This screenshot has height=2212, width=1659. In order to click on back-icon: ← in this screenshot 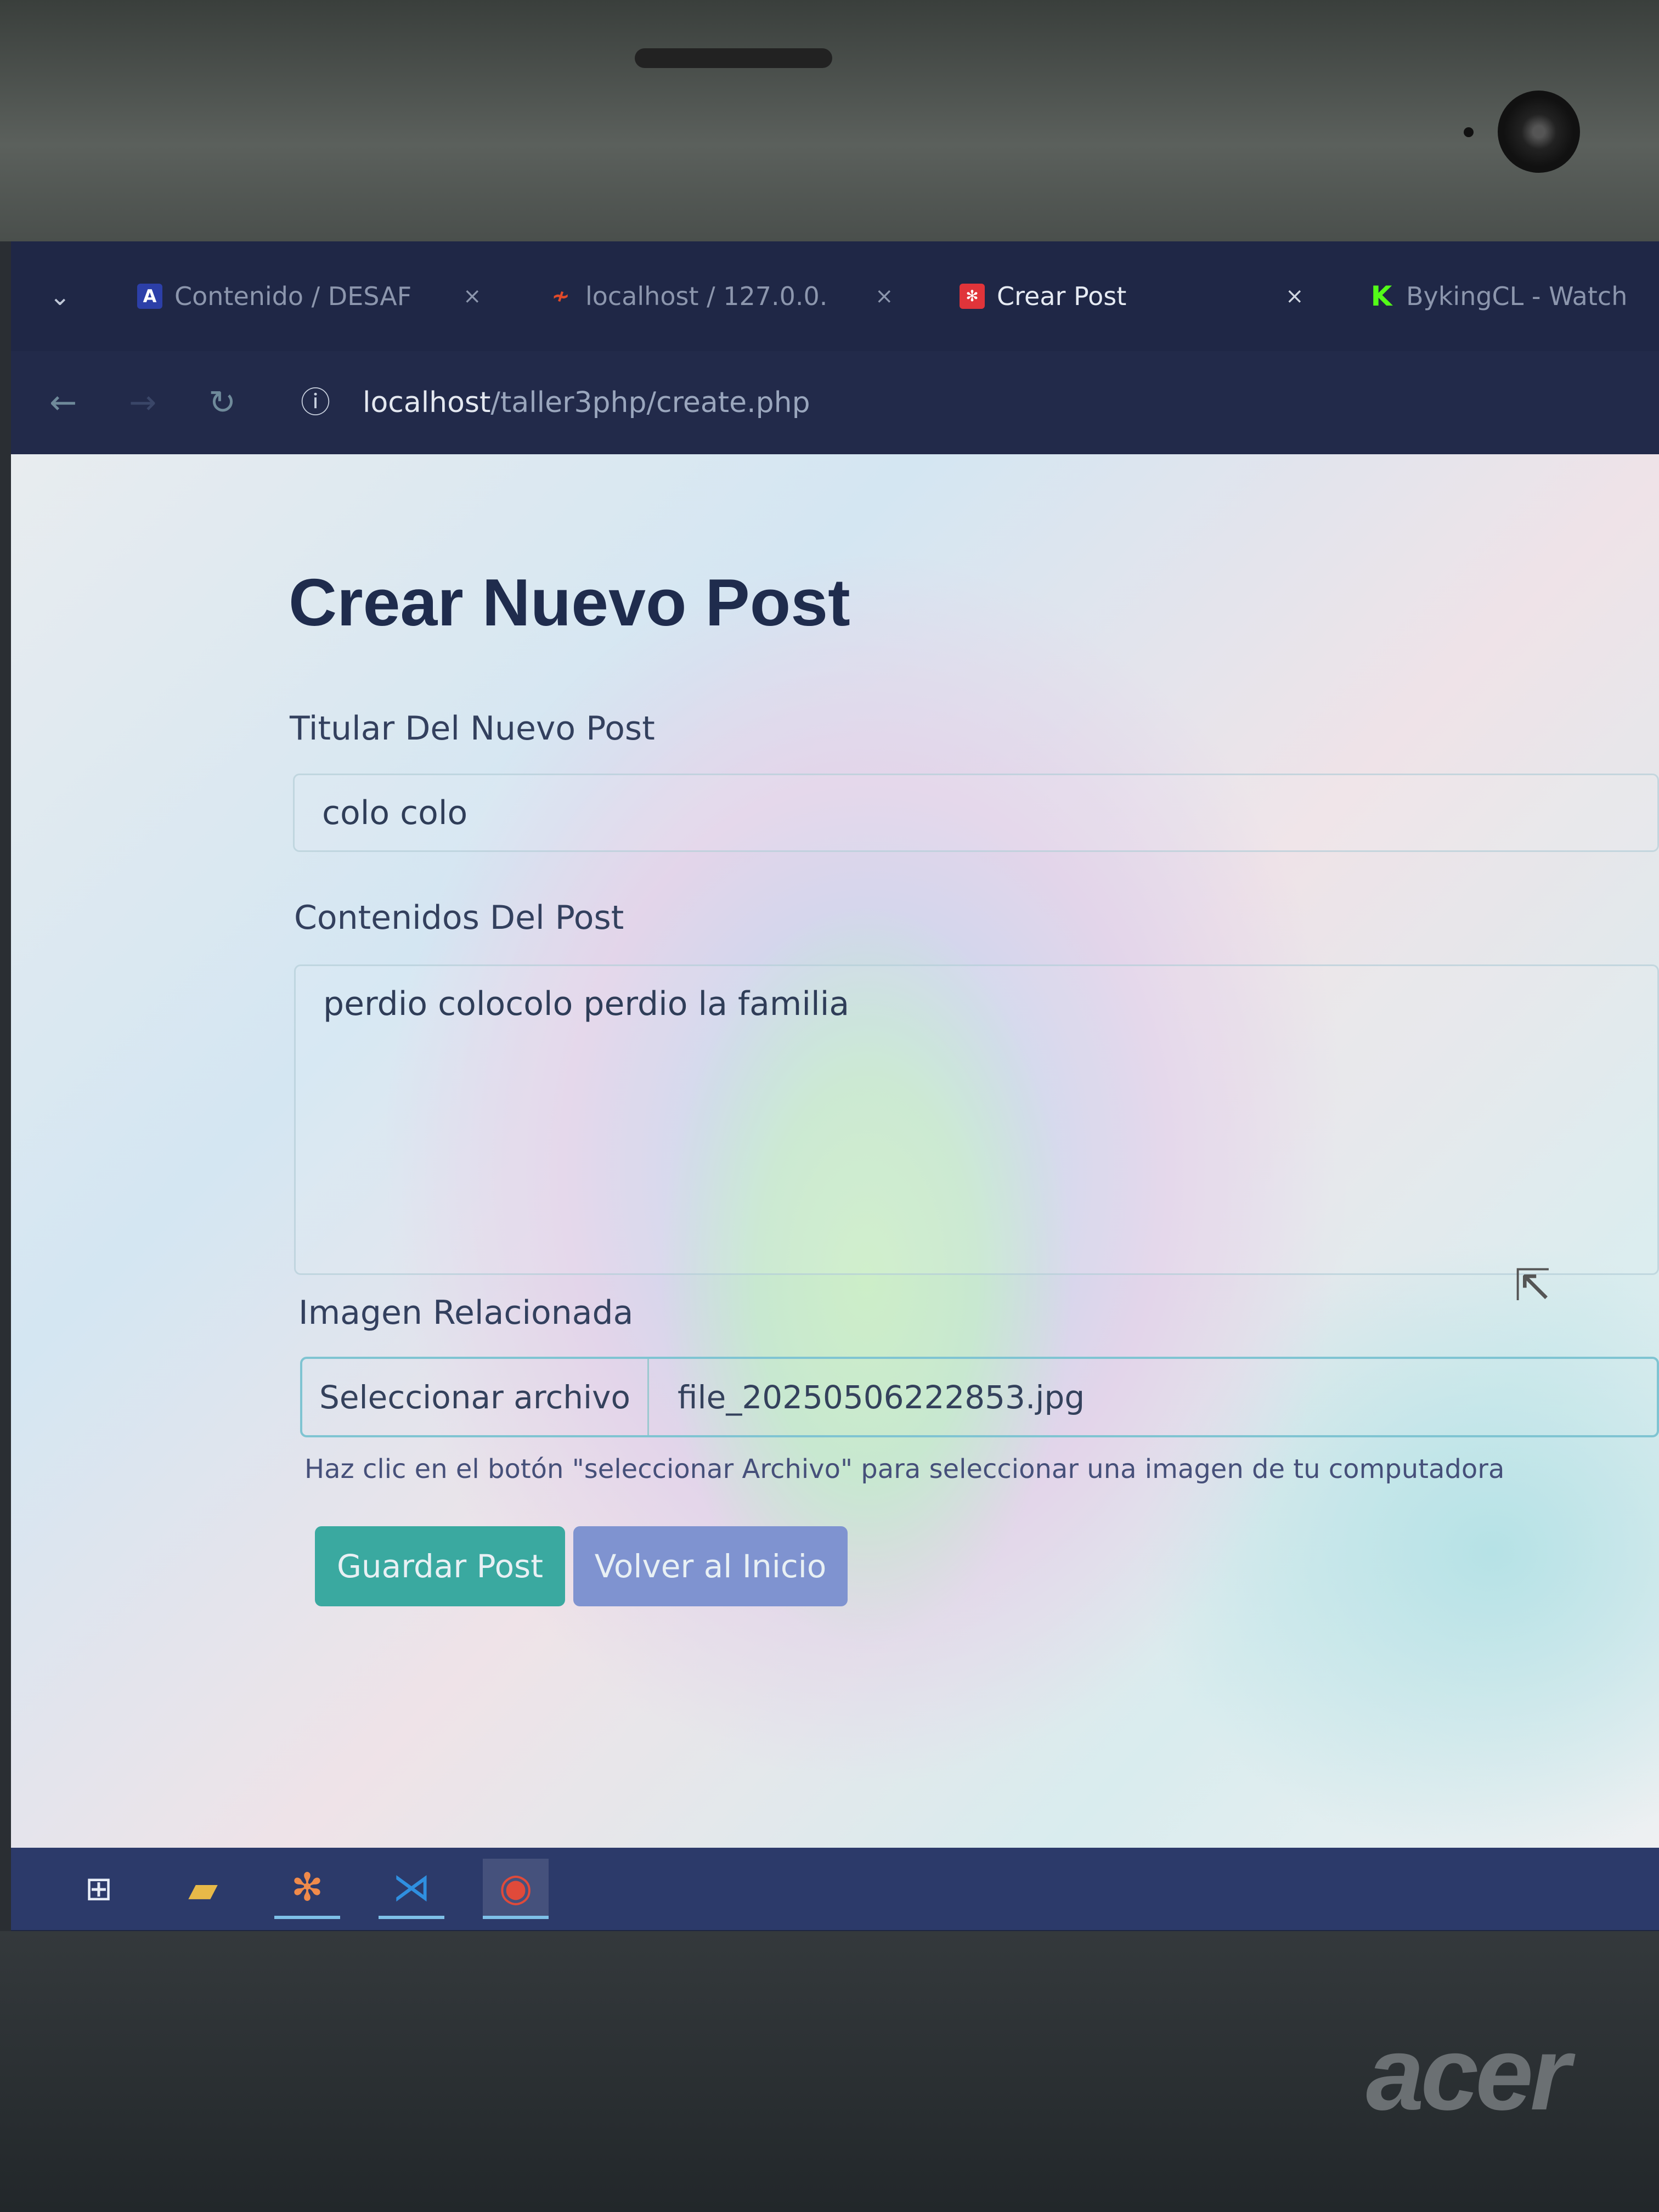, I will do `click(89, 403)`.